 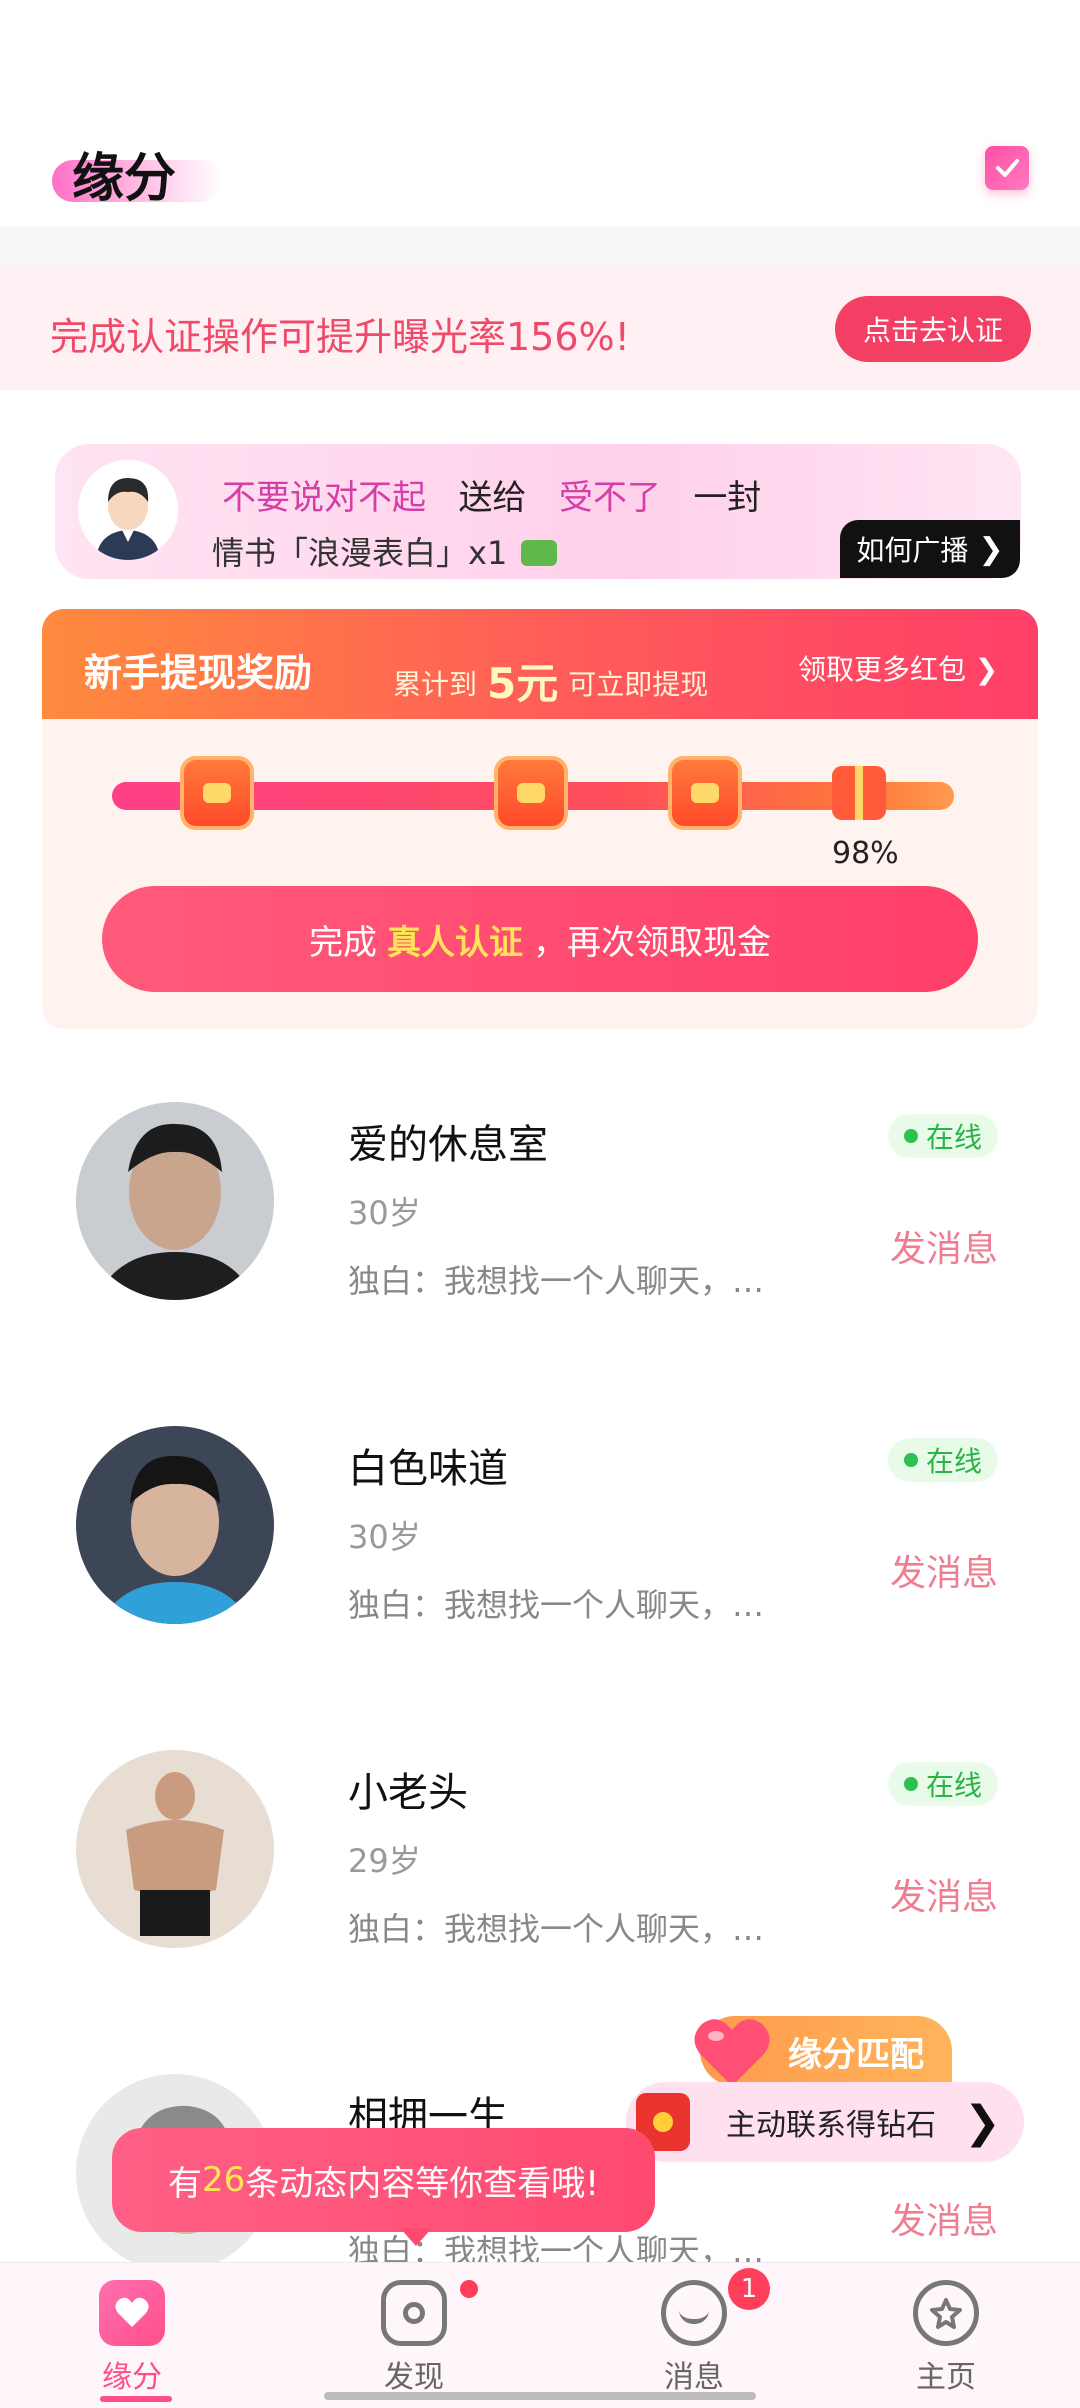 I want to click on broadcast-line2: 情书「浪漫表白」x1, so click(x=385, y=551).